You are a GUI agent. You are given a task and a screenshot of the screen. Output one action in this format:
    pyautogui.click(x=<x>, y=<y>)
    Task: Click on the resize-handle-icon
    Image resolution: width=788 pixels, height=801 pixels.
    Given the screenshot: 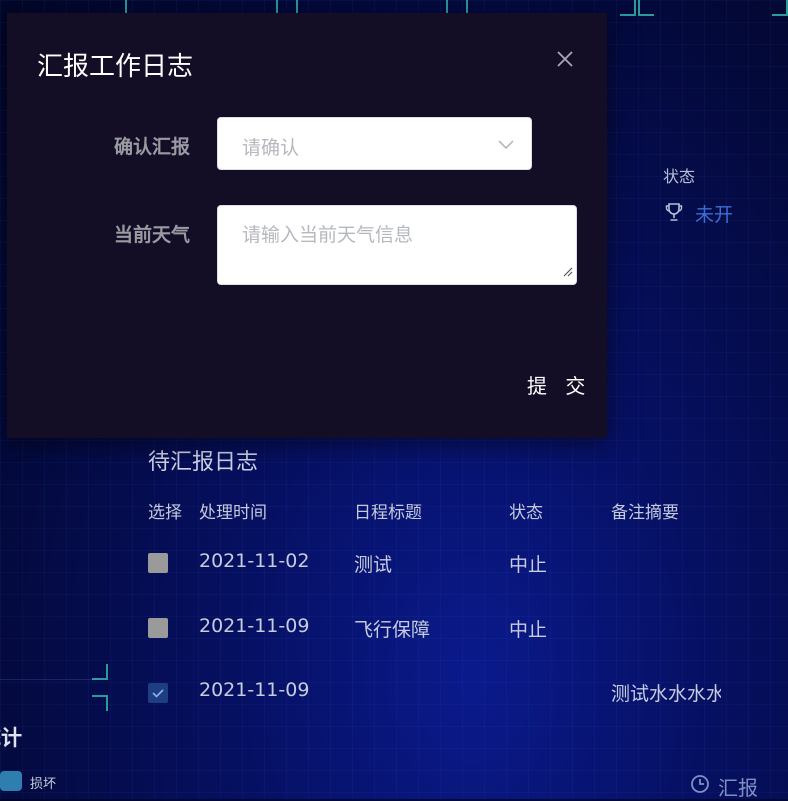 What is the action you would take?
    pyautogui.click(x=567, y=271)
    